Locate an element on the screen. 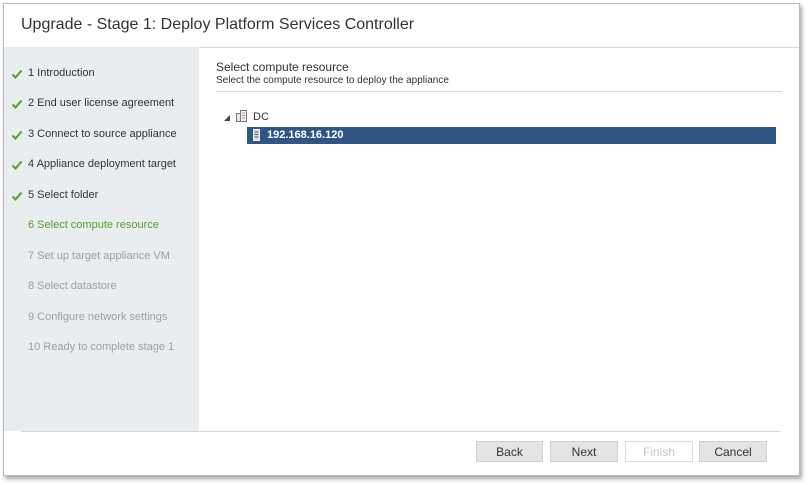 The height and width of the screenshot is (485, 808). back-button: Back is located at coordinates (509, 451).